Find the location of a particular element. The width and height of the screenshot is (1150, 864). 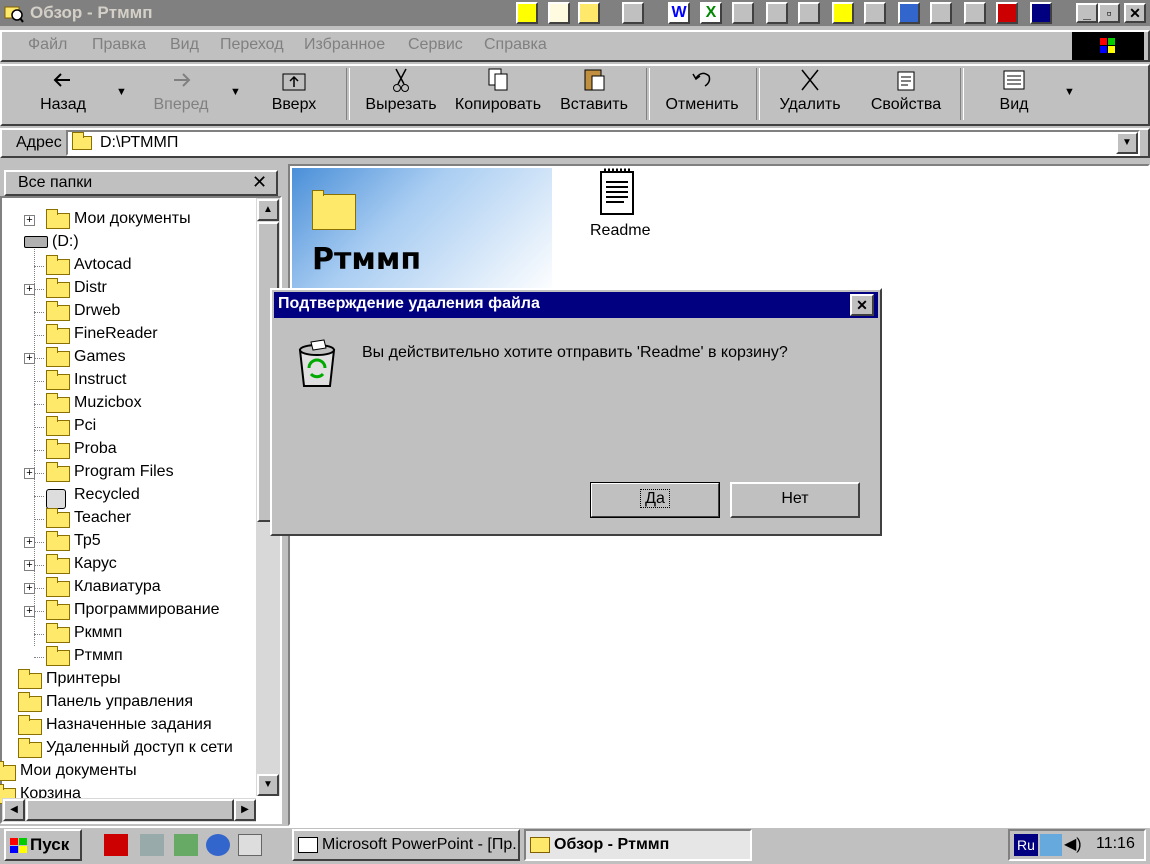

tree-item: Удаленный доступ к сети is located at coordinates (139, 748).